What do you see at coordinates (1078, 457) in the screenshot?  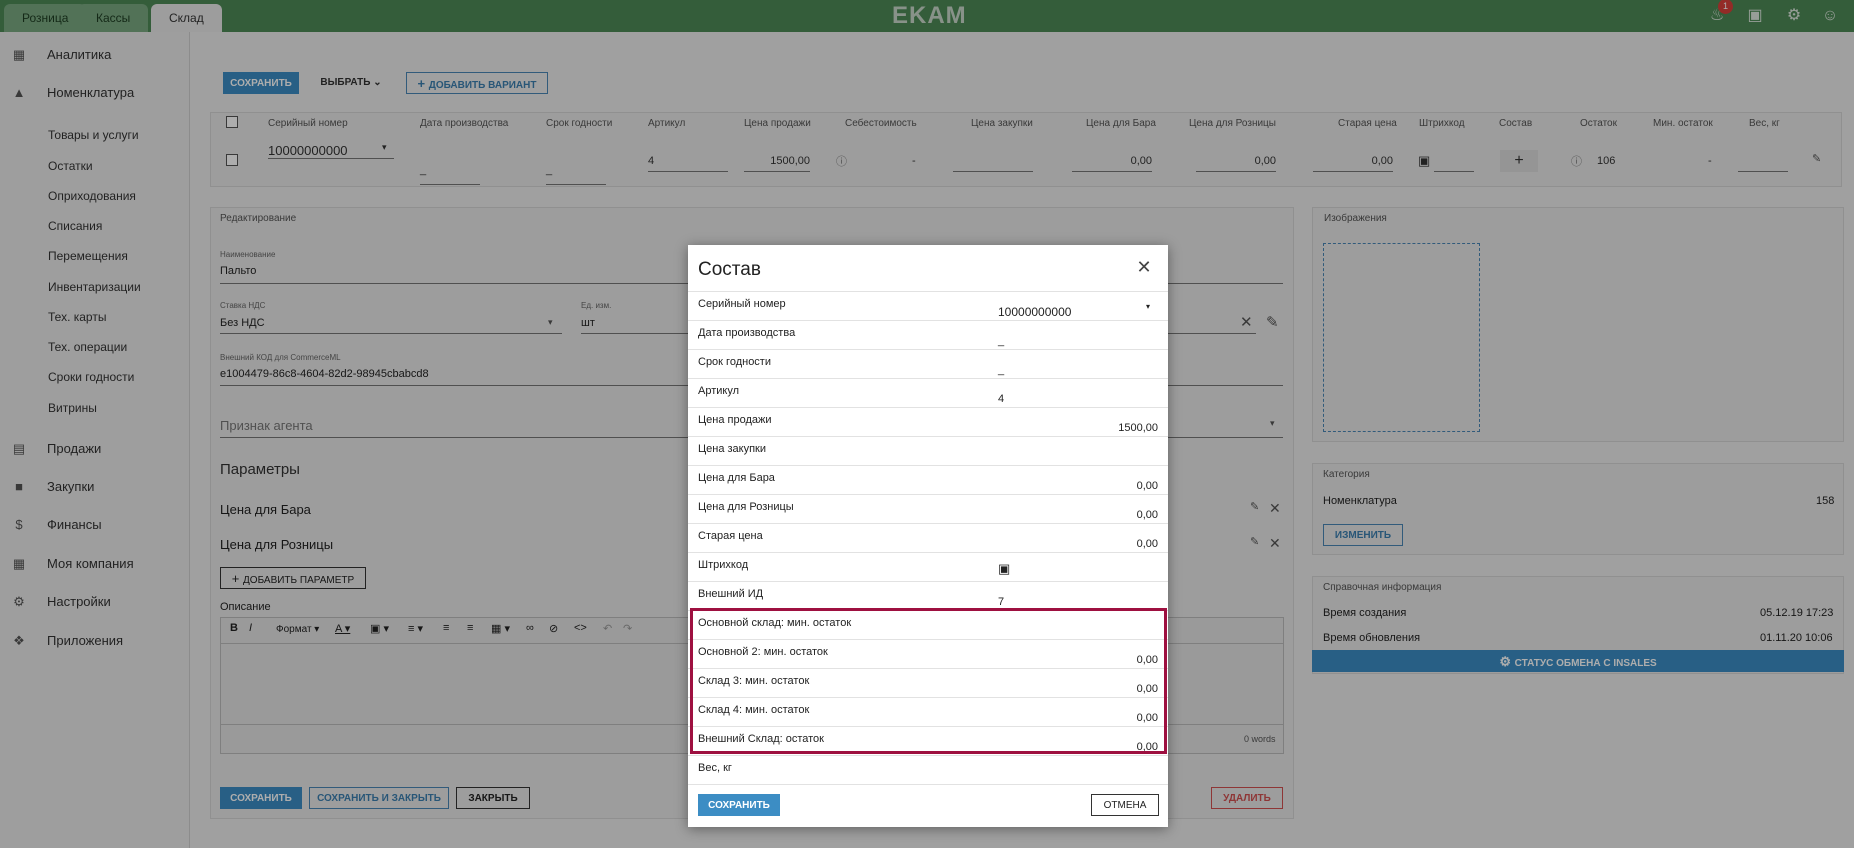 I see `purchase-price-input` at bounding box center [1078, 457].